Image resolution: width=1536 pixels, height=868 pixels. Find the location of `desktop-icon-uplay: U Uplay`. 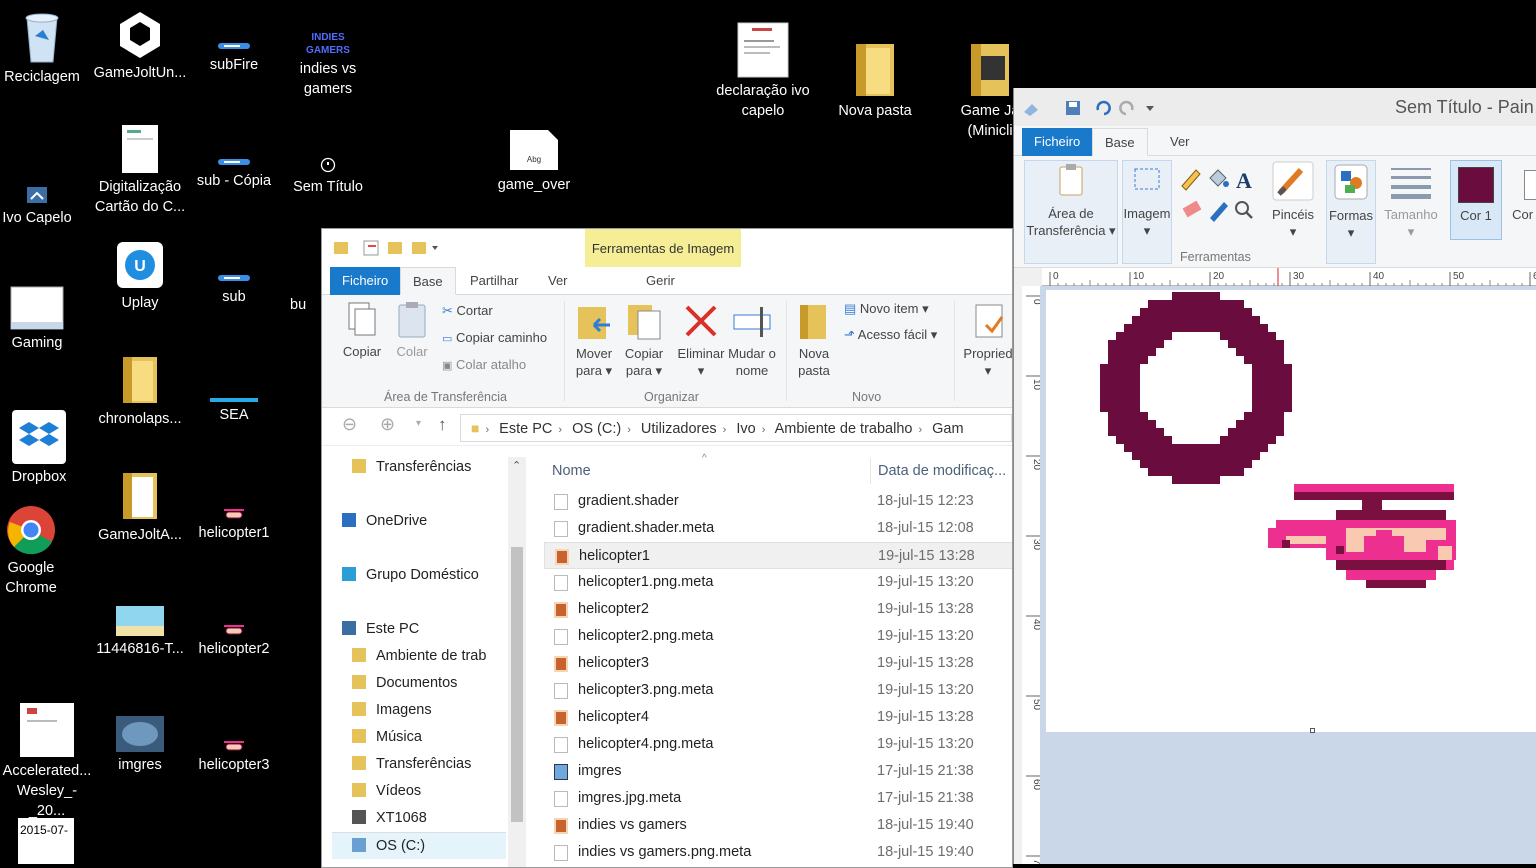

desktop-icon-uplay: U Uplay is located at coordinates (140, 276).